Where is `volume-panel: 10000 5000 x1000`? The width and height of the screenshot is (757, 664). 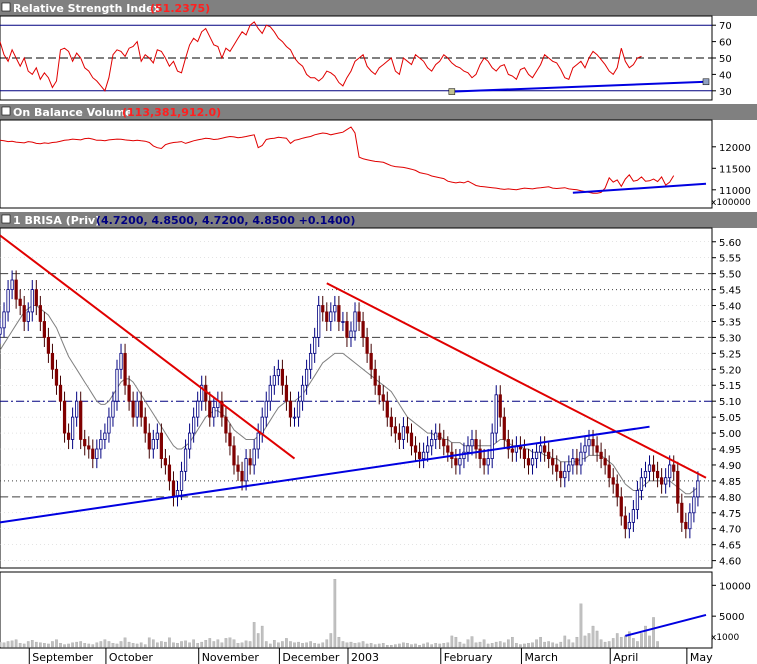 volume-panel: 10000 5000 x1000 is located at coordinates (375, 610).